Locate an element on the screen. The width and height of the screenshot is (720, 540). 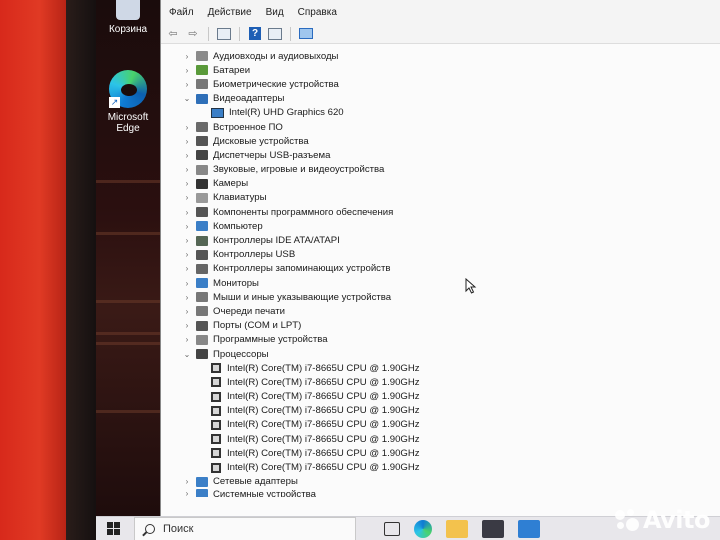
tree-category: ⌄ Видеоадаптеры is located at coordinates (440, 99).